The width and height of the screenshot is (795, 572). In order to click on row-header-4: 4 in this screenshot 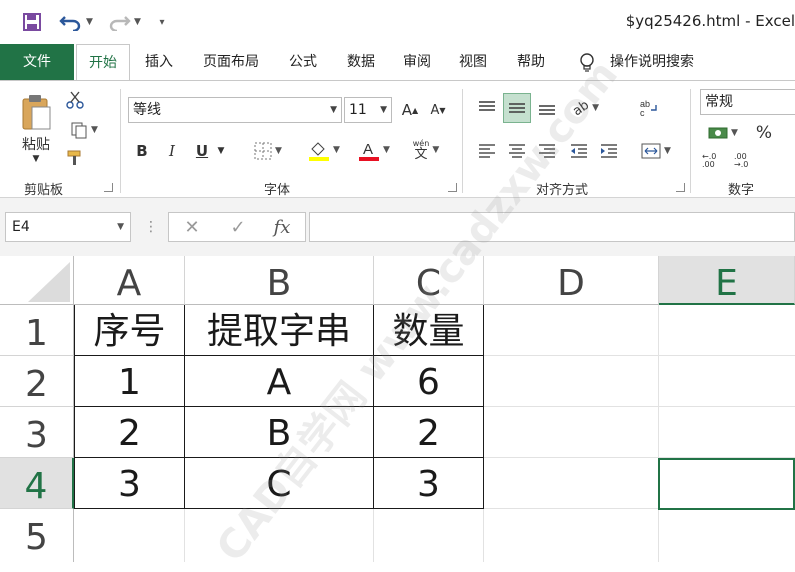, I will do `click(37, 483)`.